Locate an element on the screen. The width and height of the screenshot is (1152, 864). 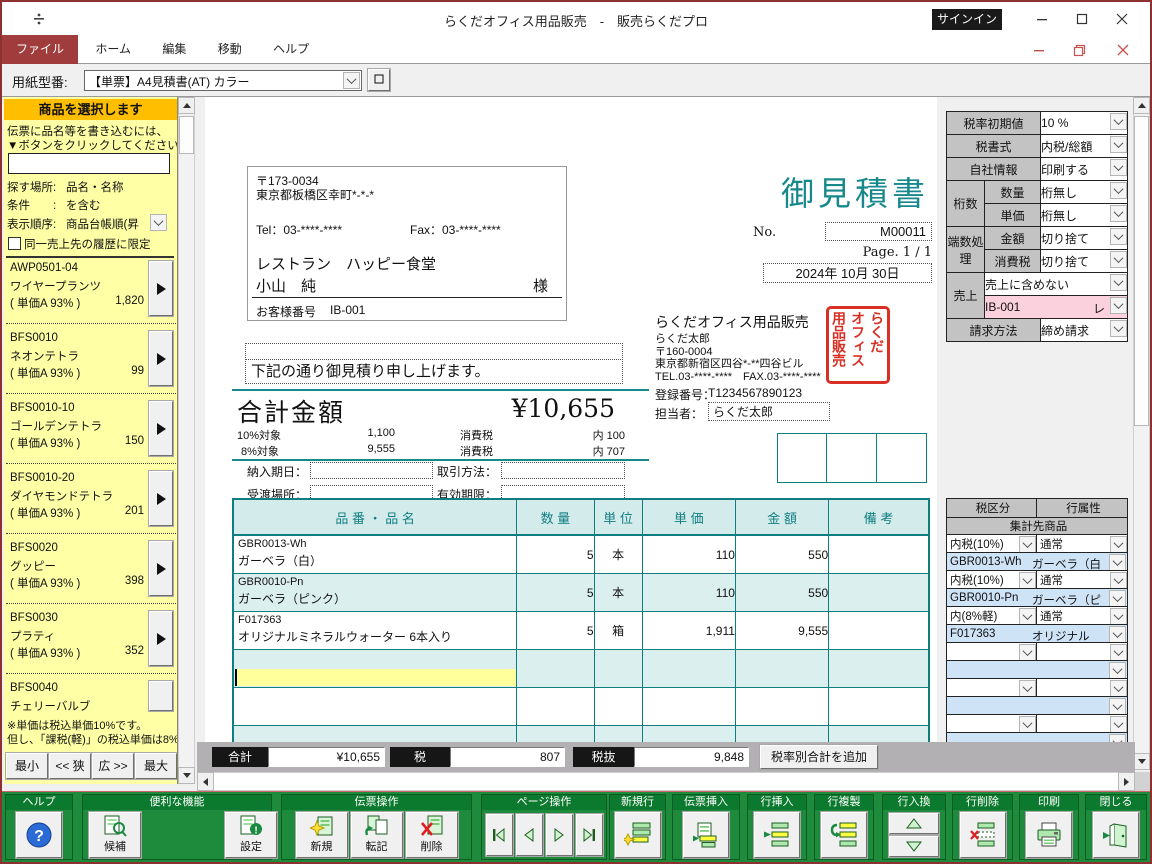
table-row-active is located at coordinates (581, 668).